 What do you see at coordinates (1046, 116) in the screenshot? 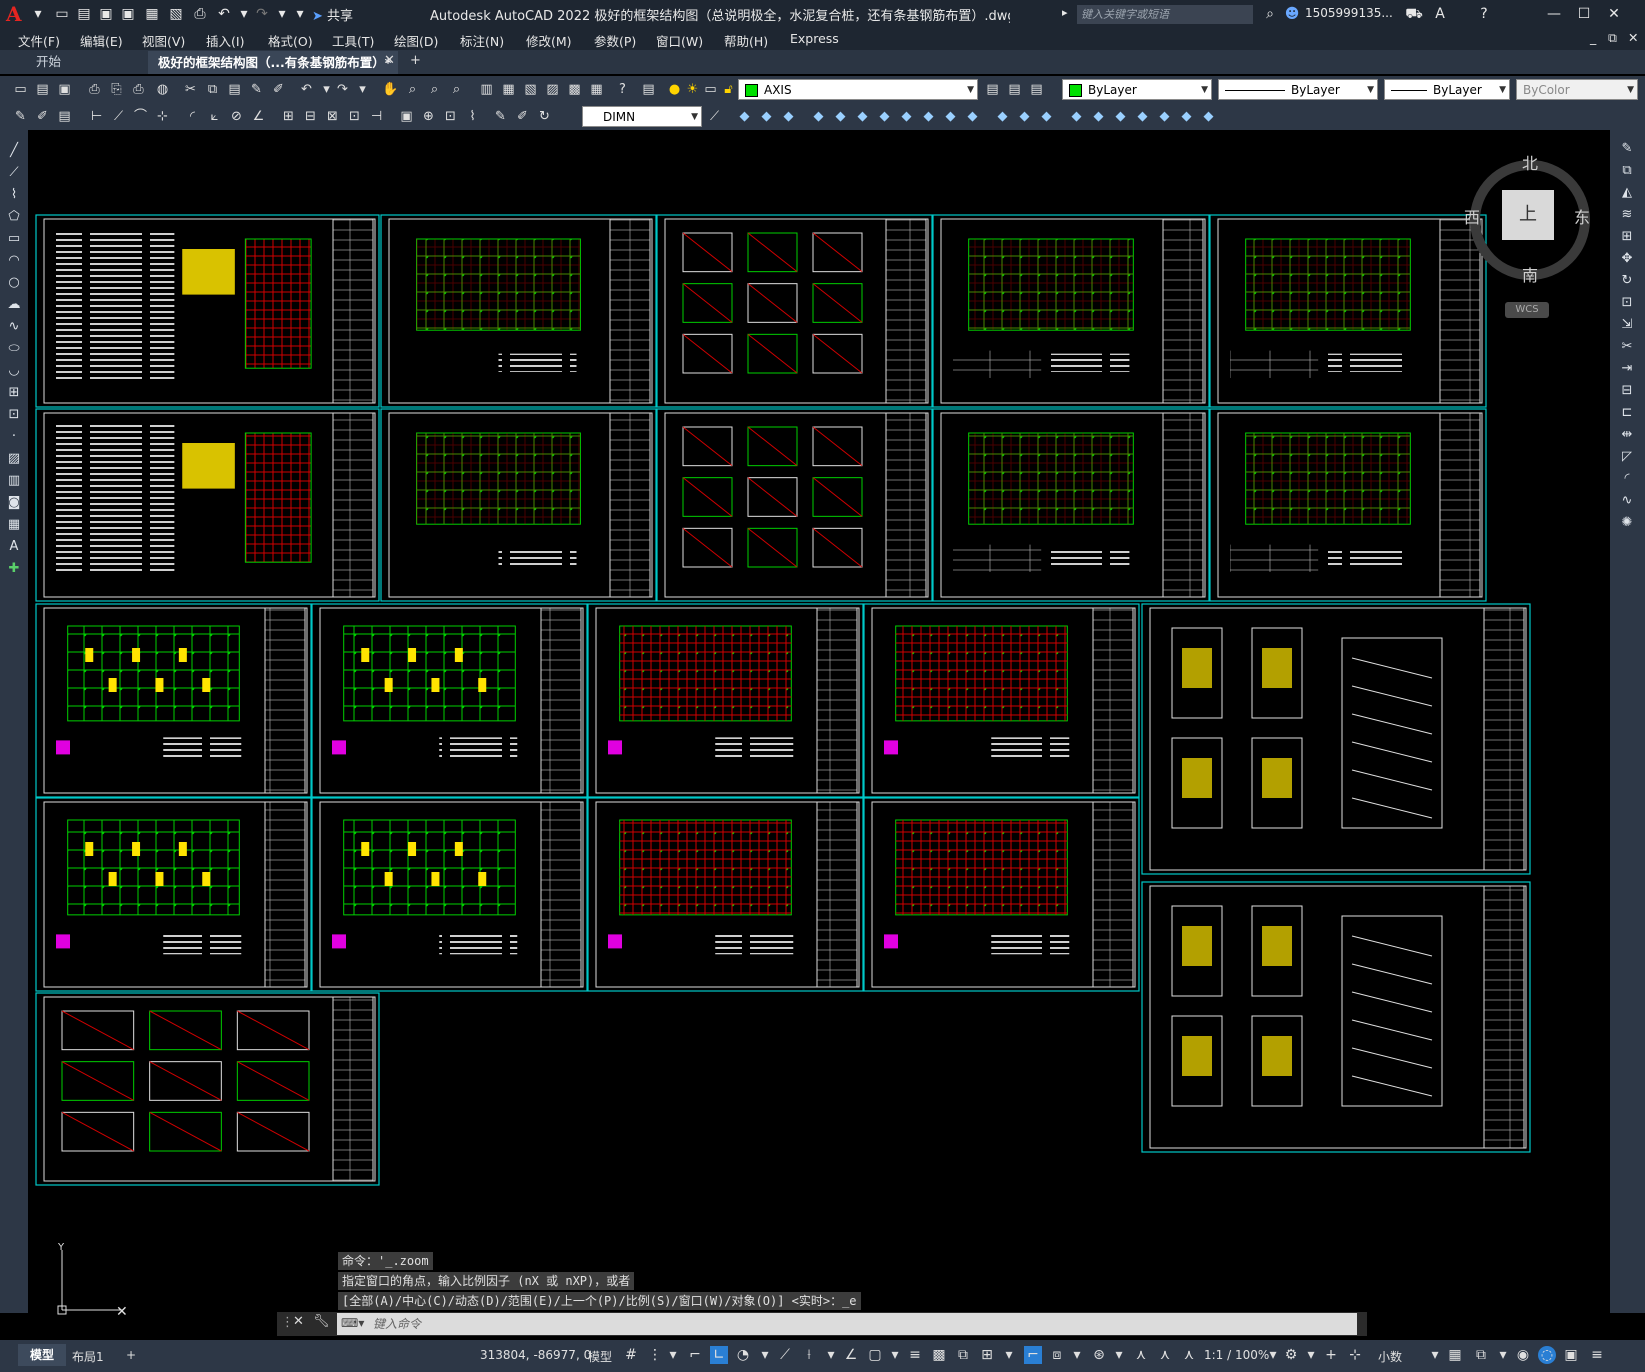
I see `intersect-icon: ◆` at bounding box center [1046, 116].